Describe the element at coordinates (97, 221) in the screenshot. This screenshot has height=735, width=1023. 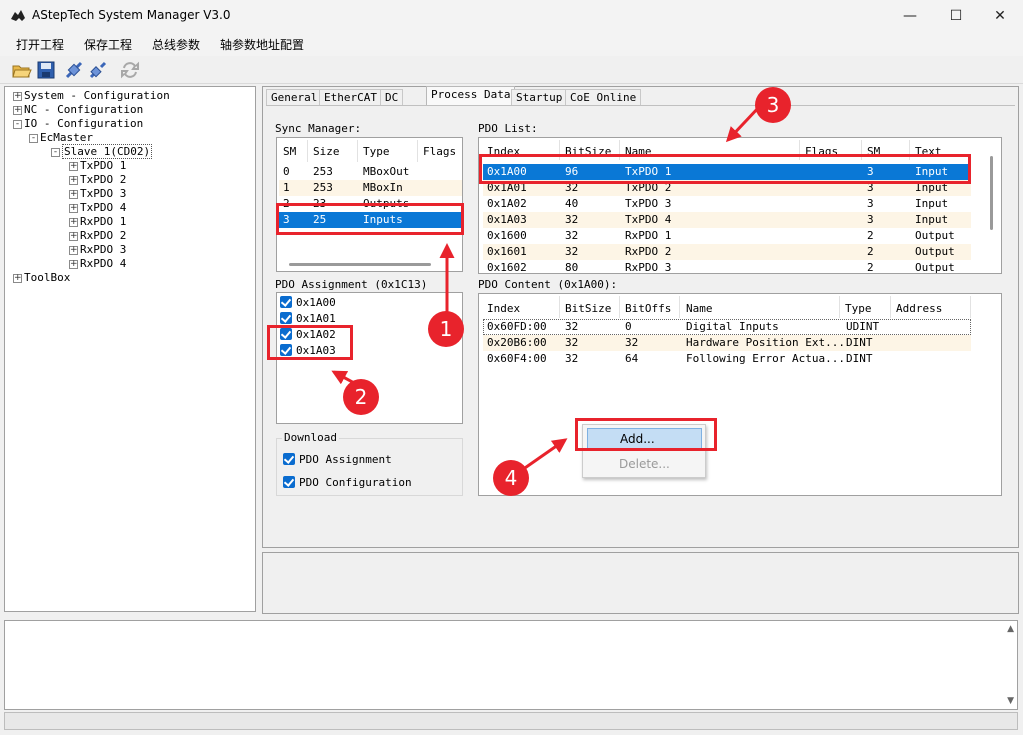
I see `tree-item-rxpdo-1: + RxPDO 1` at that location.